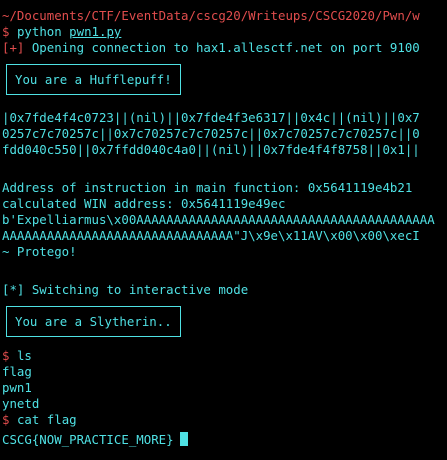 This screenshot has width=447, height=460. What do you see at coordinates (21, 403) in the screenshot?
I see `ls-output-item: ynetd` at bounding box center [21, 403].